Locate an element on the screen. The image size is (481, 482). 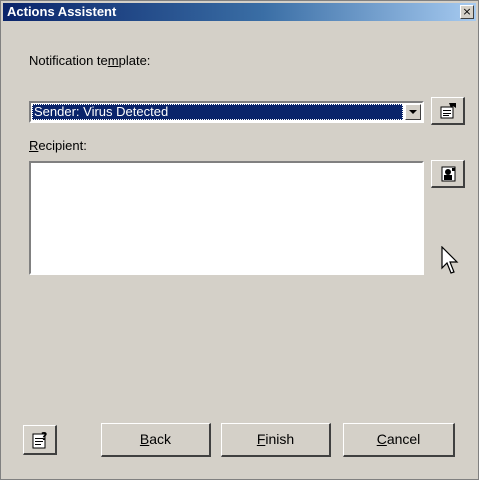
recipient-label: Recipient: is located at coordinates (58, 145).